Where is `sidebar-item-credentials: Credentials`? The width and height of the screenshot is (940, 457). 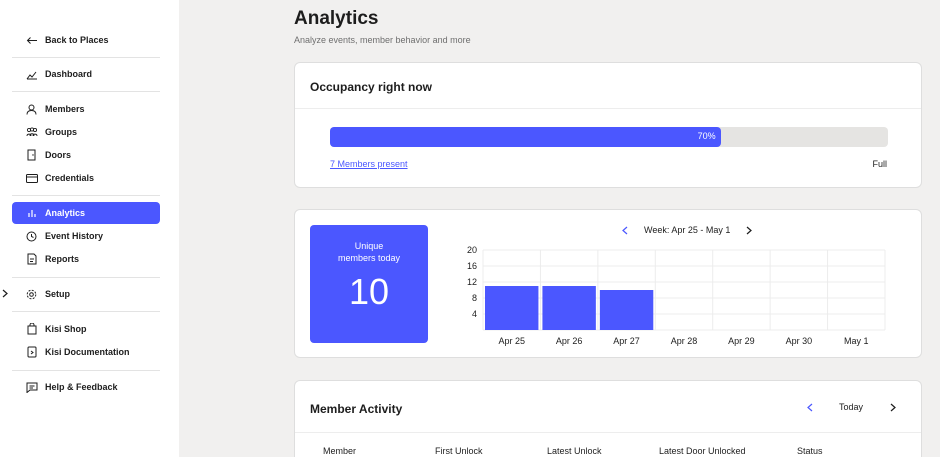
sidebar-item-credentials: Credentials is located at coordinates (86, 178).